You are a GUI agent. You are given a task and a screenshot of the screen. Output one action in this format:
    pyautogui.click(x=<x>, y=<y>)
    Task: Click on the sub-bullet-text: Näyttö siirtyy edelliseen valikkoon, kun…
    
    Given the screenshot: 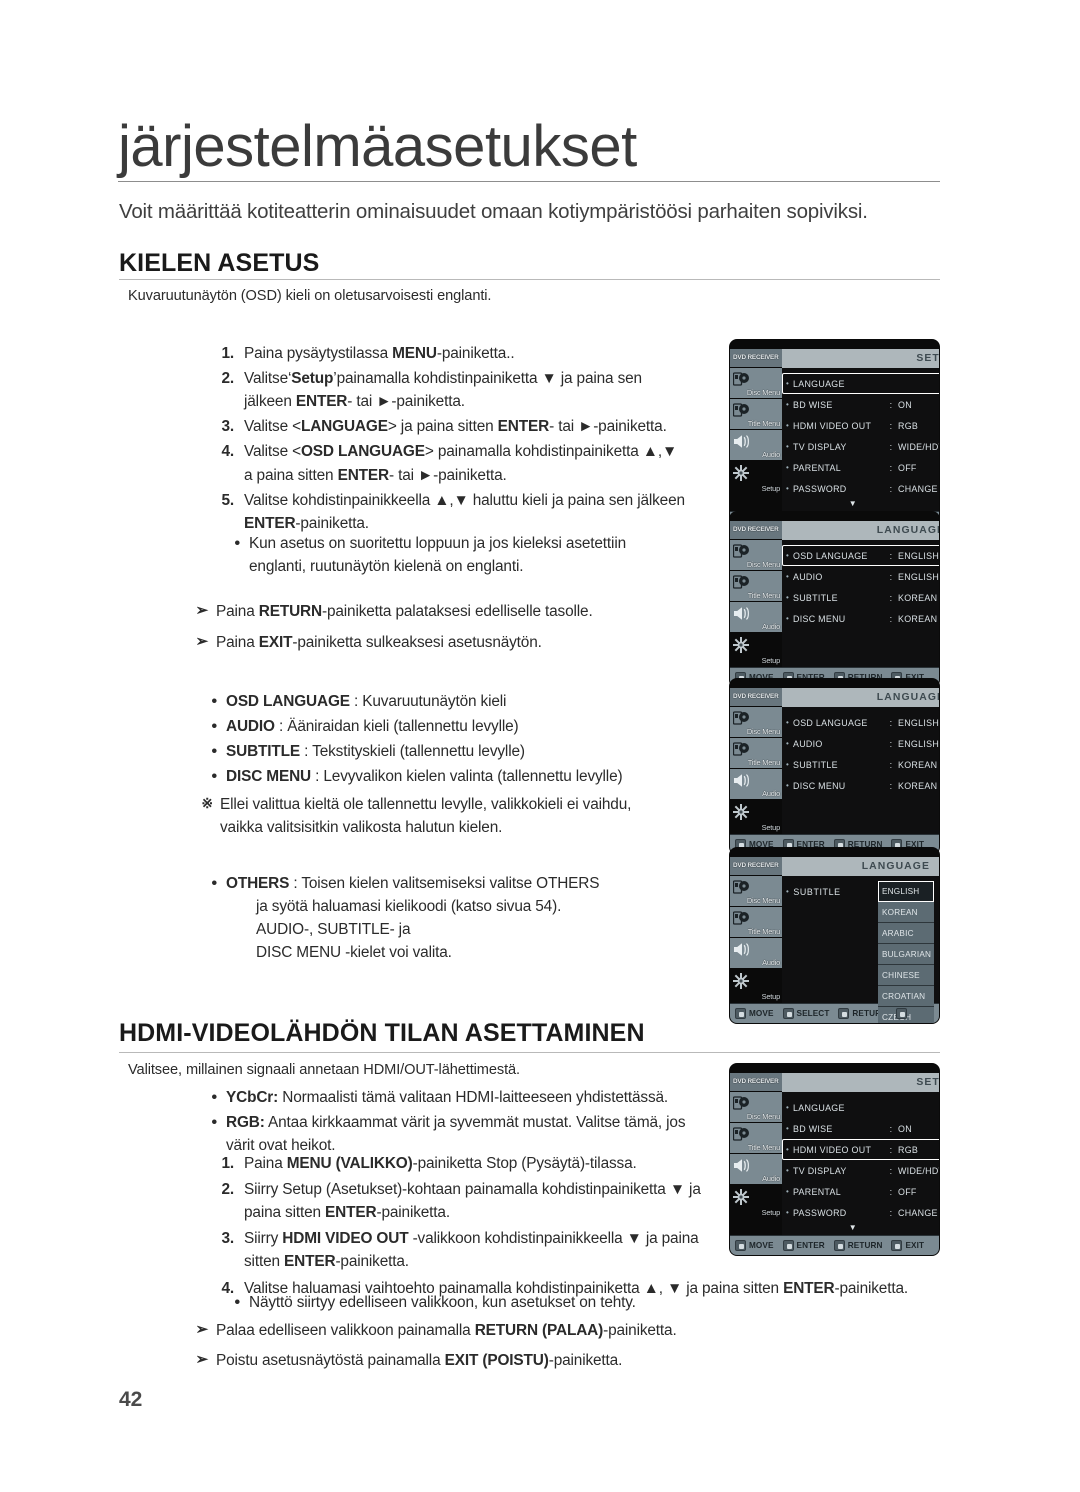 What is the action you would take?
    pyautogui.click(x=442, y=1302)
    